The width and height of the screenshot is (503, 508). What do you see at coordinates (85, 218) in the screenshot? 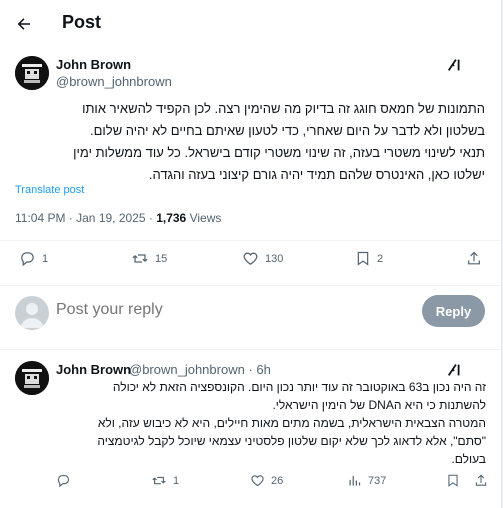
I see `post-timestamp: 11:04 PM · Jan 19, 2025 ·` at bounding box center [85, 218].